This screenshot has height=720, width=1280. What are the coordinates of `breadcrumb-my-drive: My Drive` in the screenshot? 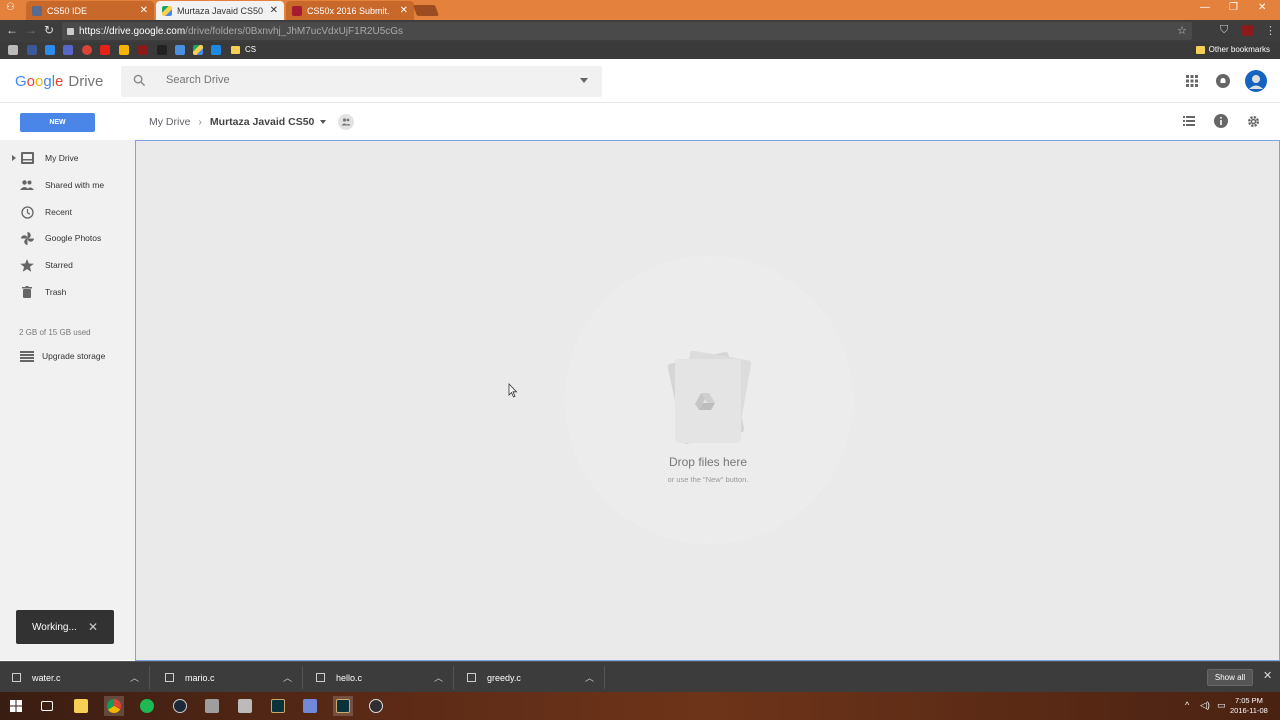 It's located at (169, 122).